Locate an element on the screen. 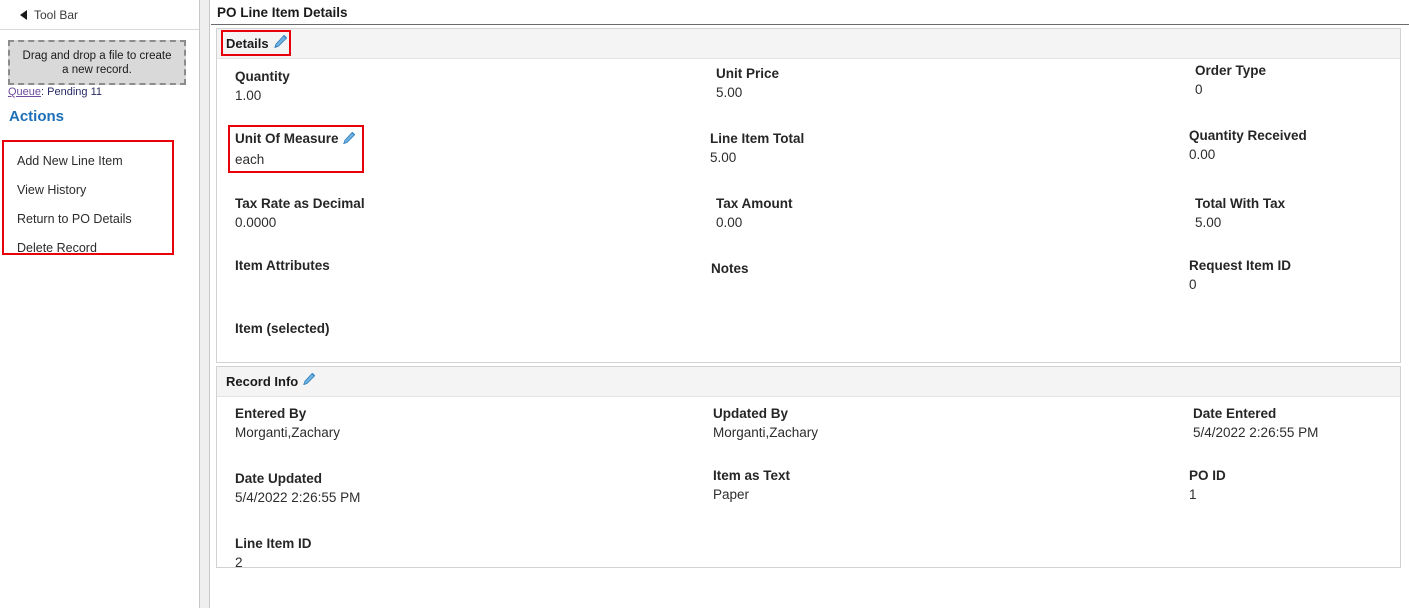 This screenshot has width=1409, height=608. field-unit-of-measure: Unit Of Measure each is located at coordinates (296, 149).